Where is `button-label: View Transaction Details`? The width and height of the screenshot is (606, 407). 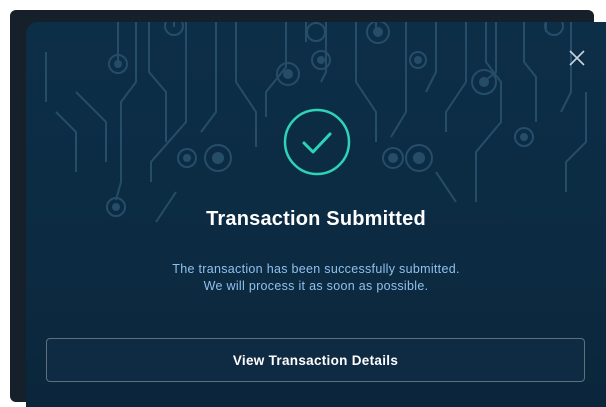 button-label: View Transaction Details is located at coordinates (315, 360).